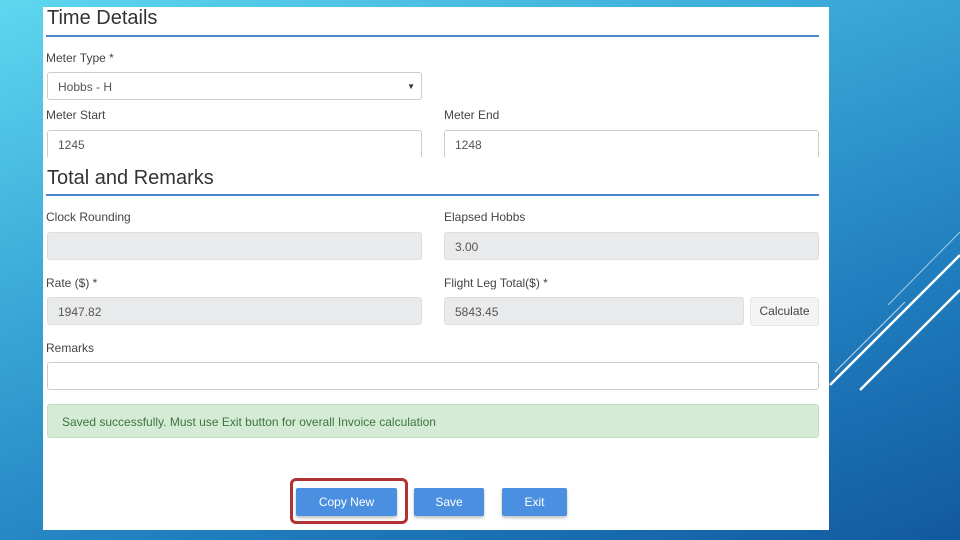 Image resolution: width=960 pixels, height=540 pixels. Describe the element at coordinates (411, 86) in the screenshot. I see `dropdown-arrow-icon: ▼` at that location.